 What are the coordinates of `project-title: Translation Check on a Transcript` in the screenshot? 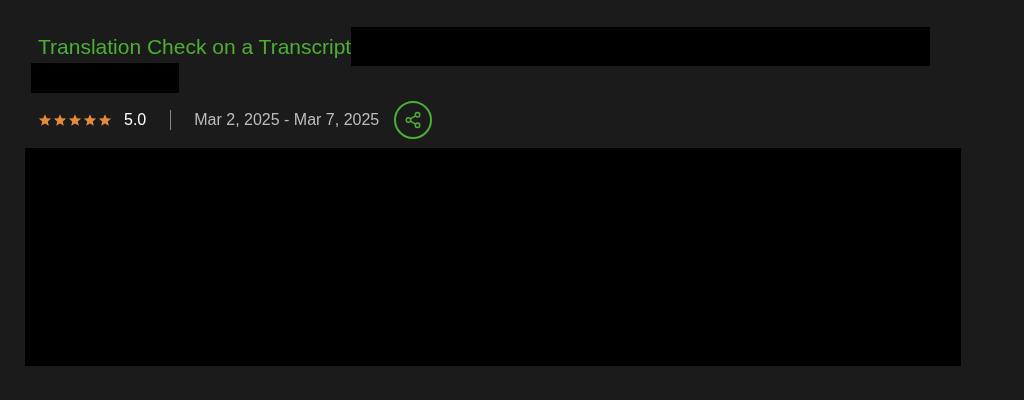 It's located at (194, 47).